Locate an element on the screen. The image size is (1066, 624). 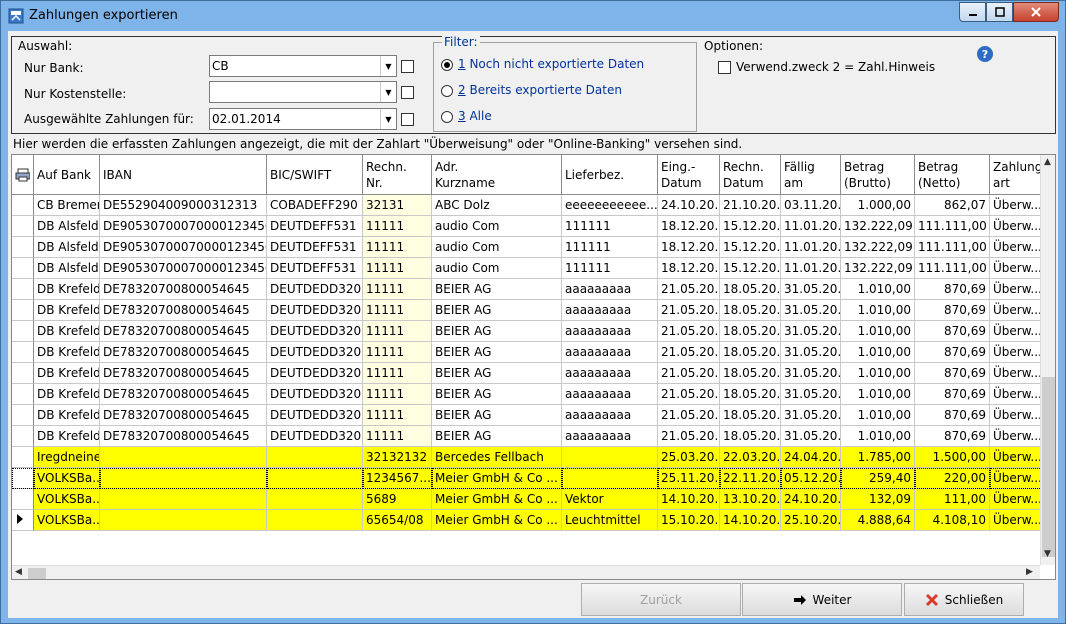
column-header: Eing.- Datum is located at coordinates (689, 175).